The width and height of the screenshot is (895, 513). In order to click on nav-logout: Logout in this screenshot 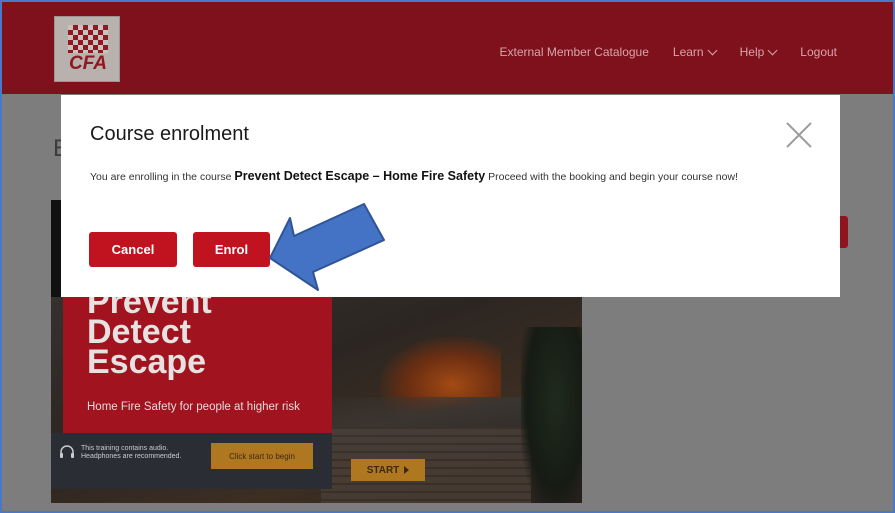, I will do `click(818, 52)`.